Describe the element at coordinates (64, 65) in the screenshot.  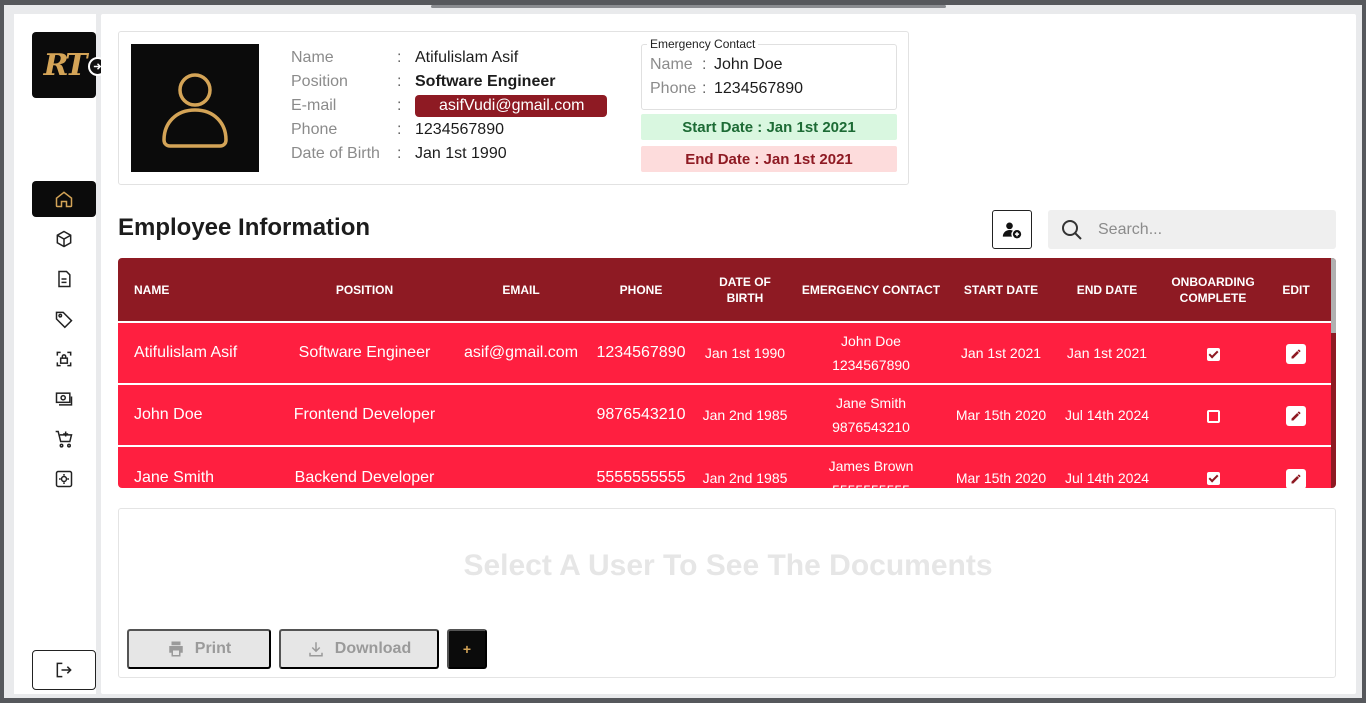
I see `app-logo: RT` at that location.